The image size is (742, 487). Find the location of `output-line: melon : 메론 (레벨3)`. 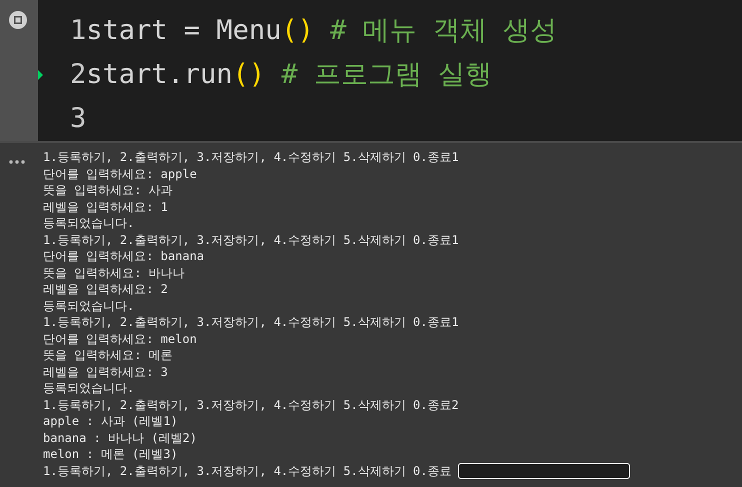

output-line: melon : 메론 (레벨3) is located at coordinates (110, 454).